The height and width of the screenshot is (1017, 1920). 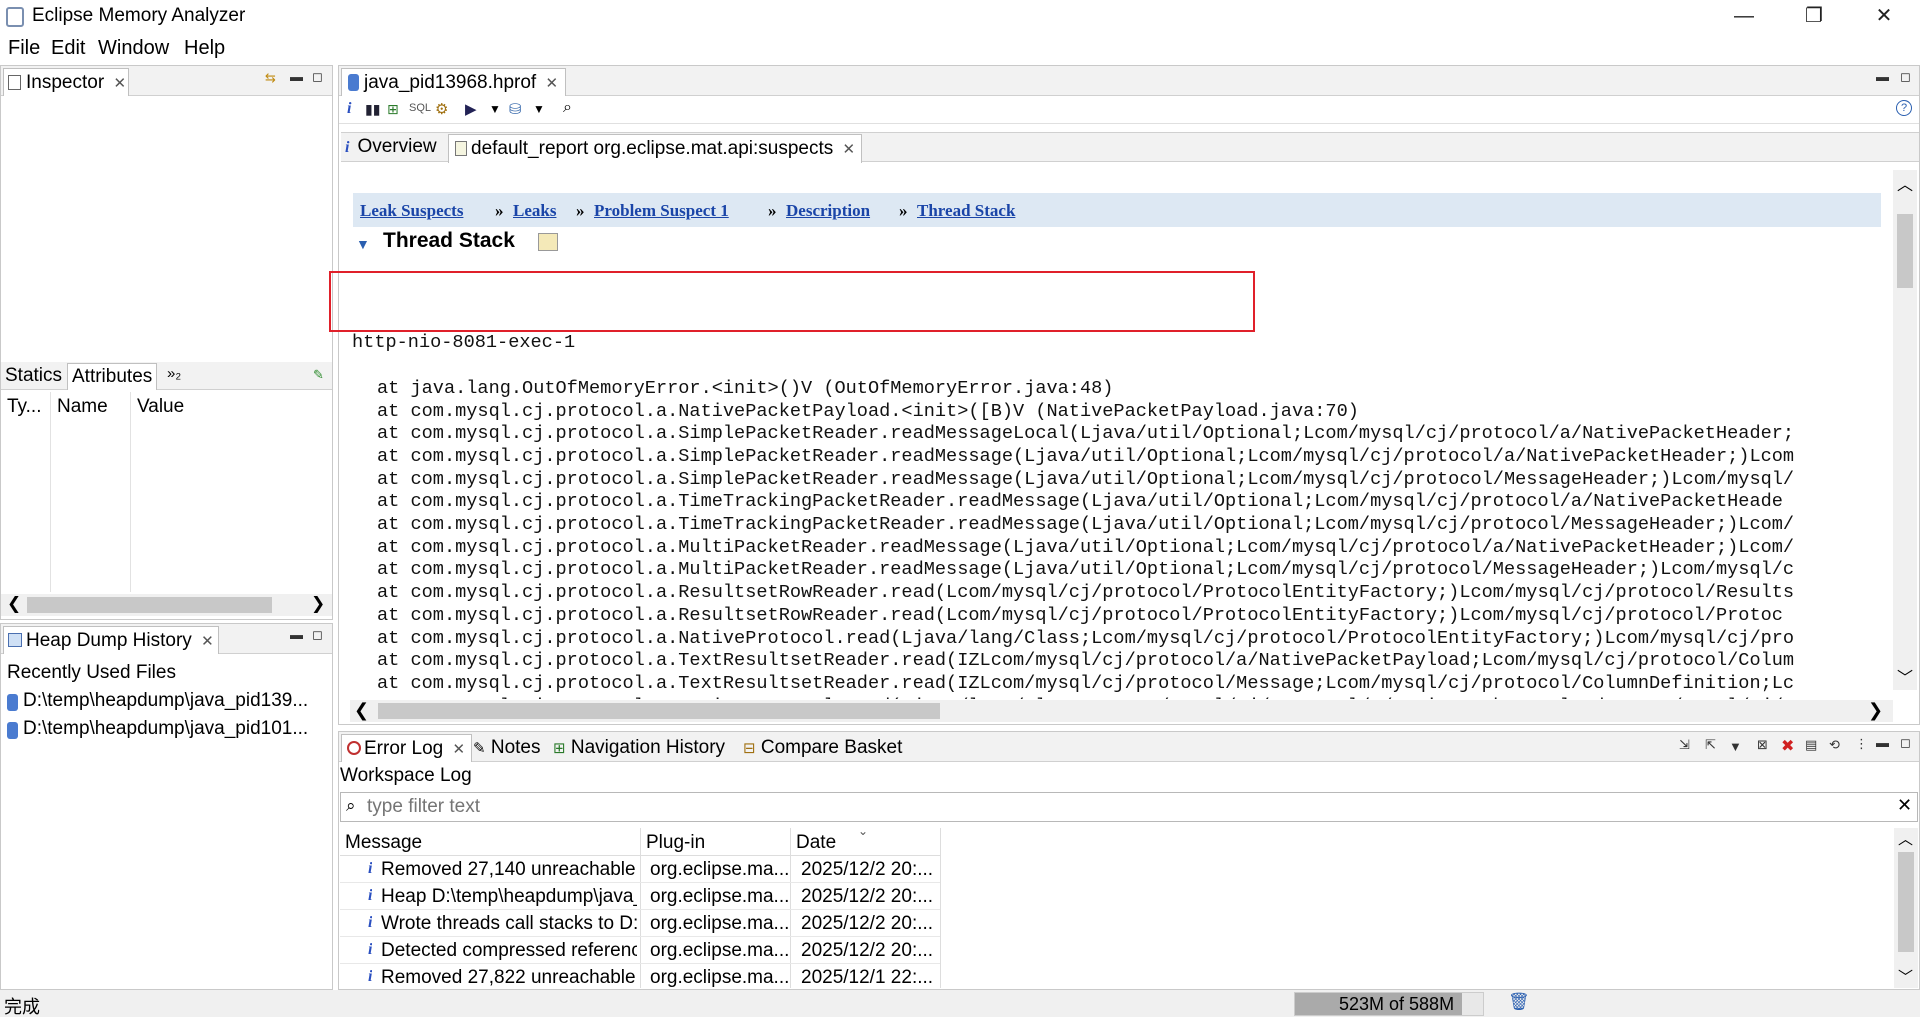 What do you see at coordinates (204, 48) in the screenshot?
I see `menu-help: Help` at bounding box center [204, 48].